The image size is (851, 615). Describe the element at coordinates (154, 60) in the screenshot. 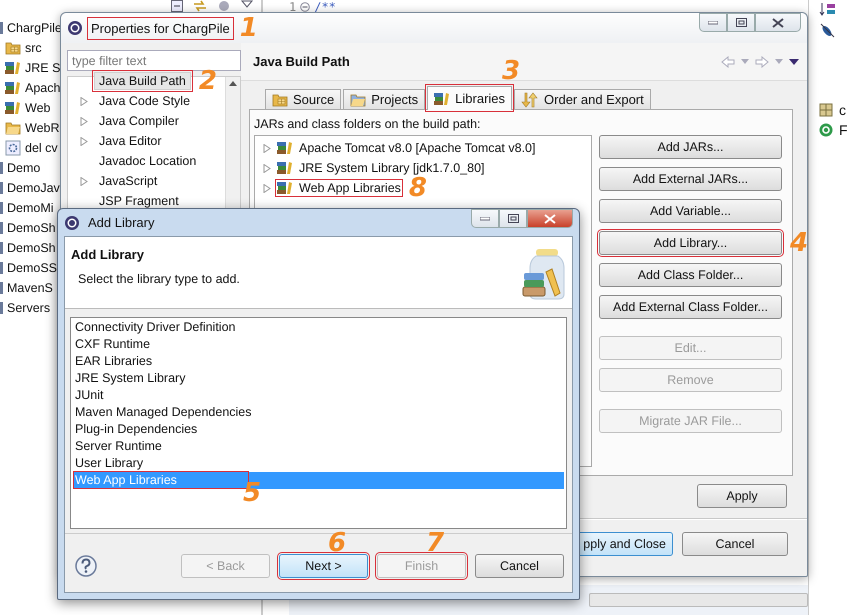

I see `filter-field: type filter text` at that location.